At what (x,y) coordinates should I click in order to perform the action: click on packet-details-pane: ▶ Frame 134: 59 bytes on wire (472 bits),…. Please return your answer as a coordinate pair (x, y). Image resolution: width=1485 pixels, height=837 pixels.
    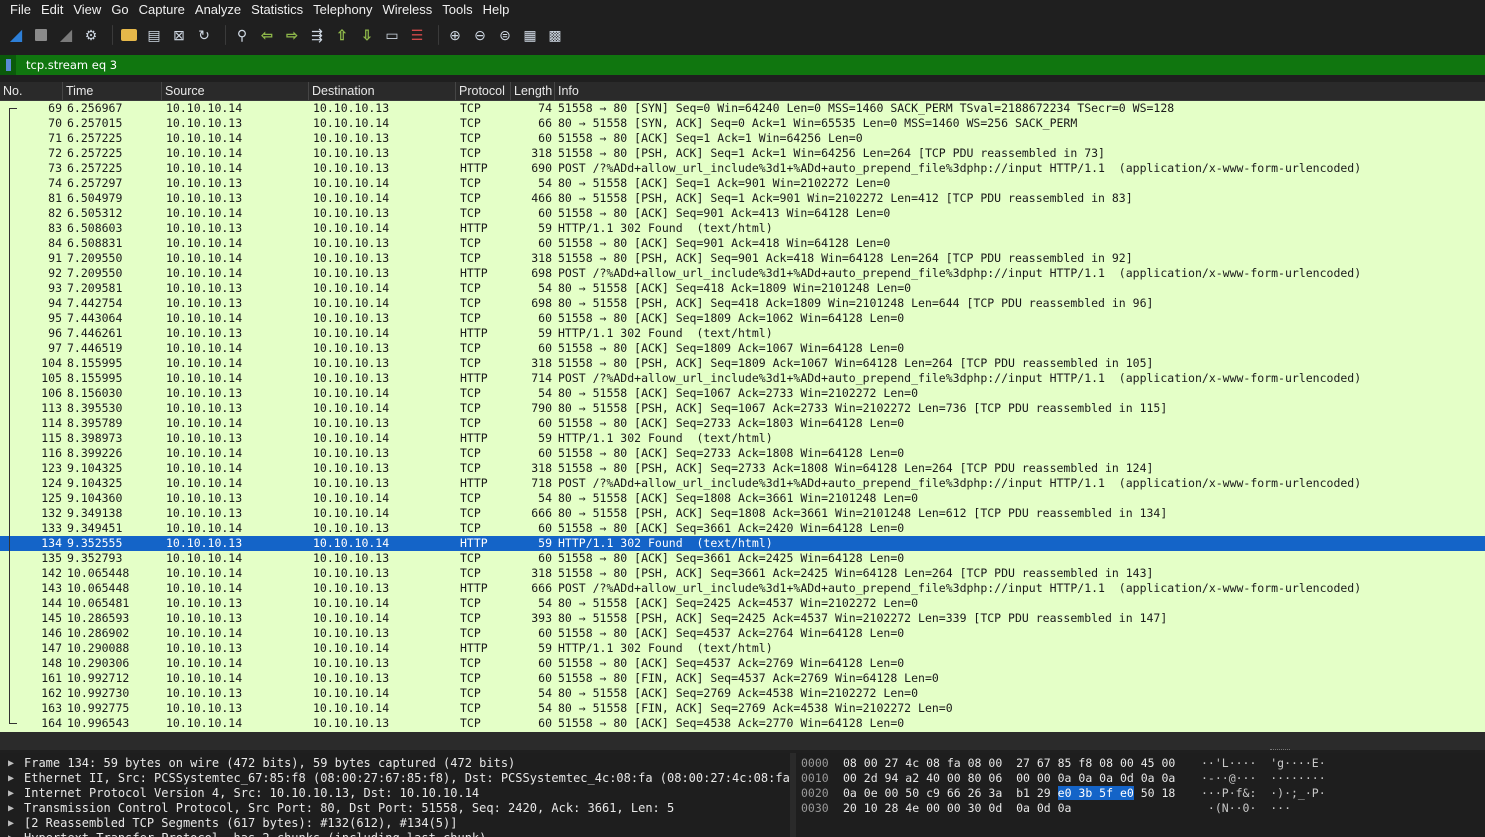
    Looking at the image, I should click on (395, 795).